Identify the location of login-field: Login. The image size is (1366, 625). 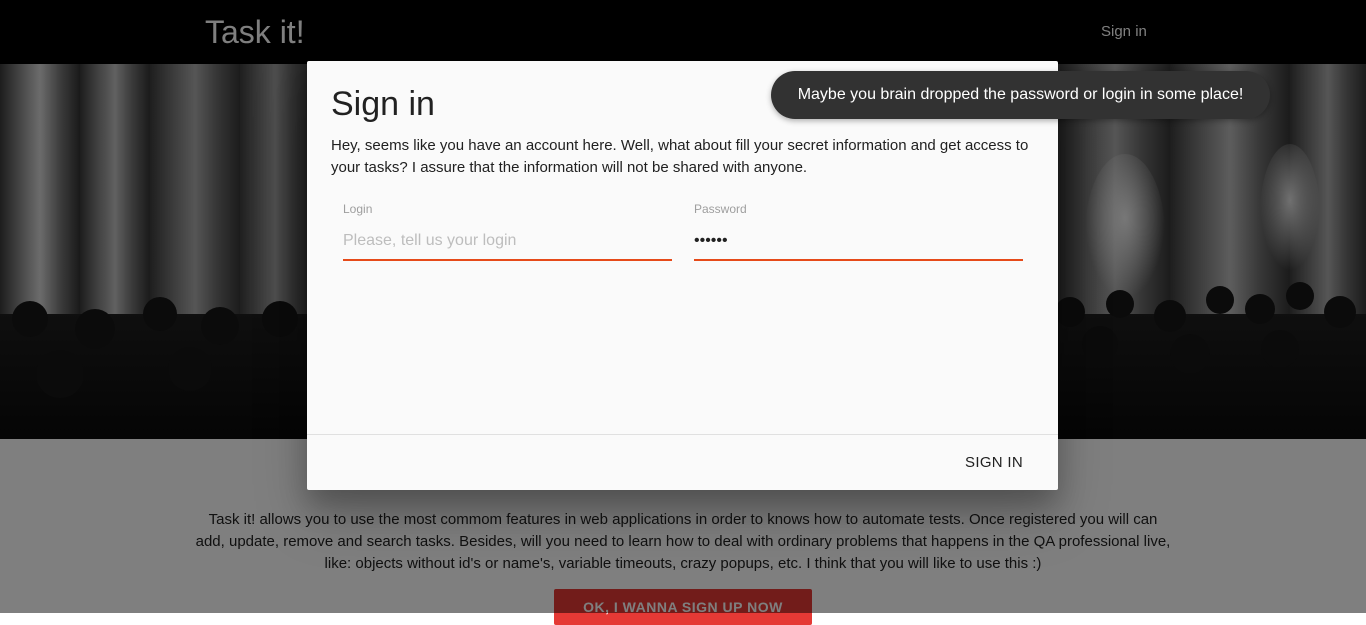
(507, 232).